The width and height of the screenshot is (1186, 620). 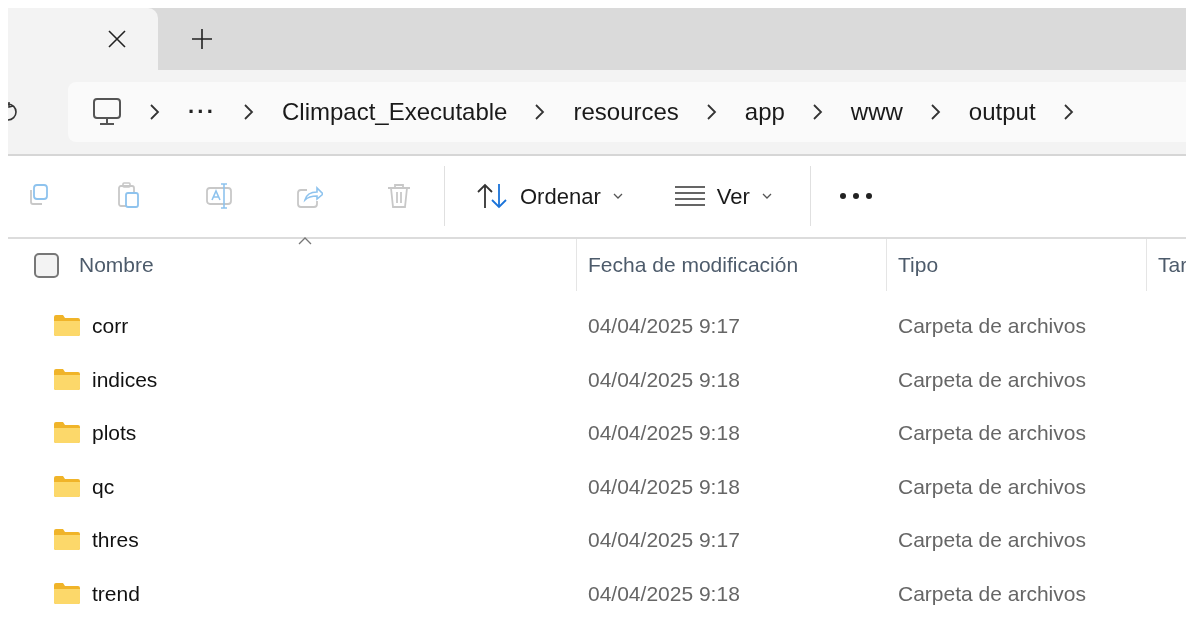 What do you see at coordinates (114, 433) in the screenshot?
I see `file-name: plots` at bounding box center [114, 433].